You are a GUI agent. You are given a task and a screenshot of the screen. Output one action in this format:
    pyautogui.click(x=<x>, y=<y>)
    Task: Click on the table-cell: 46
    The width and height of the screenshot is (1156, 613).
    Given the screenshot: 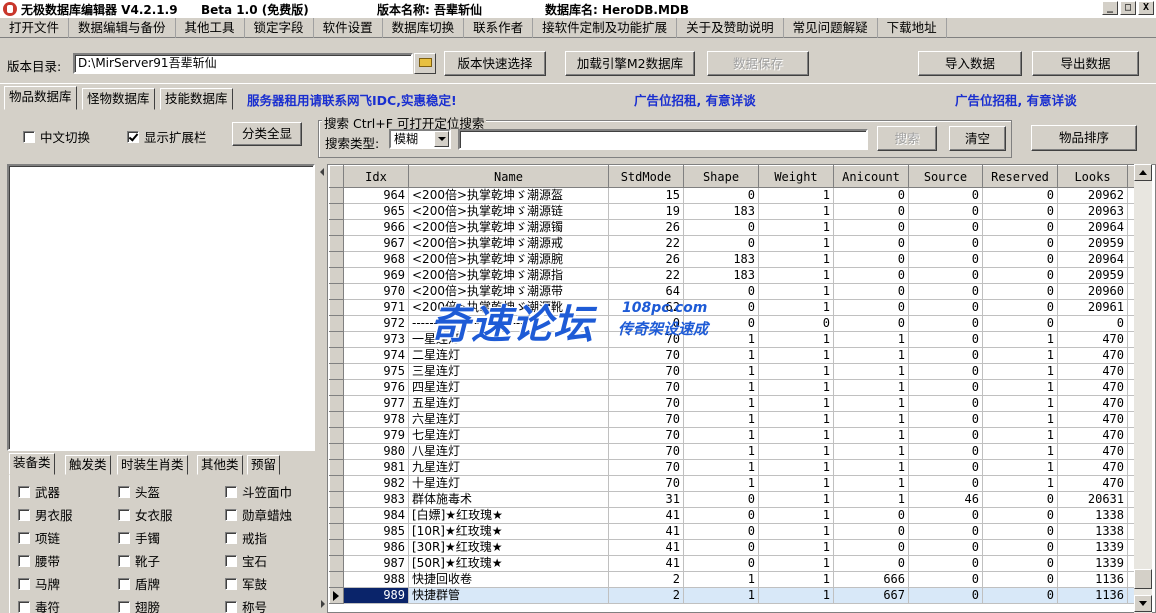 What is the action you would take?
    pyautogui.click(x=945, y=499)
    